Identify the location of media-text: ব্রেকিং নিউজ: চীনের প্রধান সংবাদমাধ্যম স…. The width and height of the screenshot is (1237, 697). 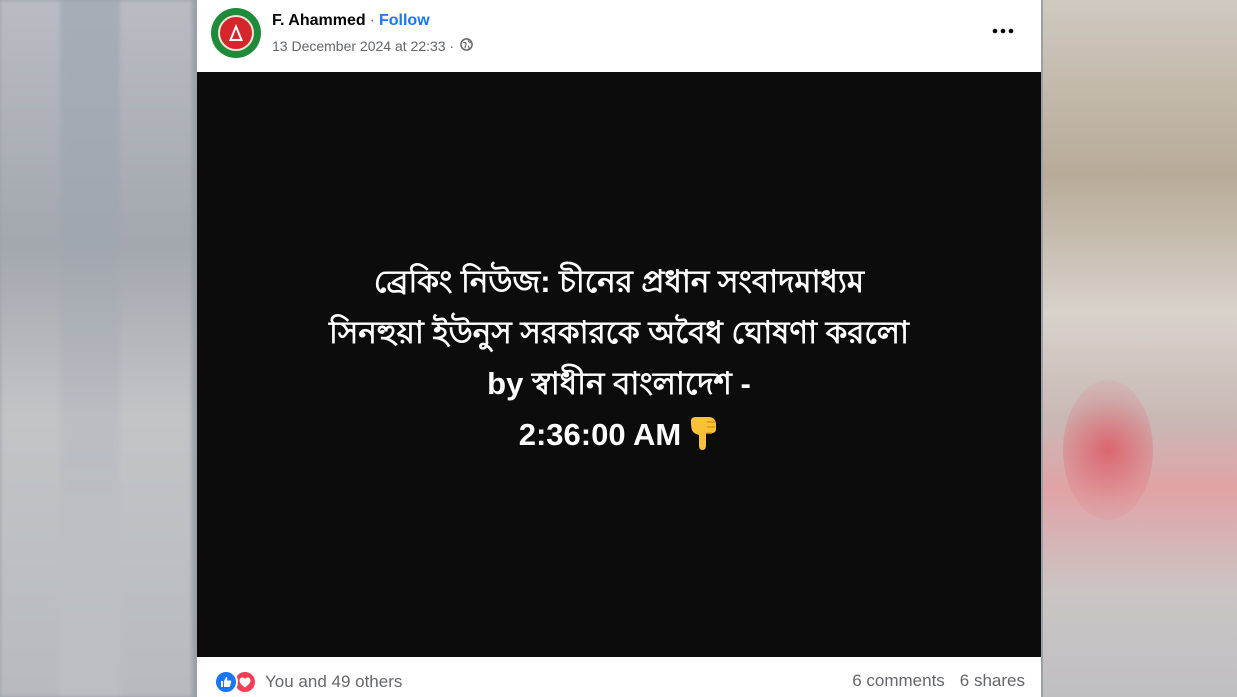
(619, 361).